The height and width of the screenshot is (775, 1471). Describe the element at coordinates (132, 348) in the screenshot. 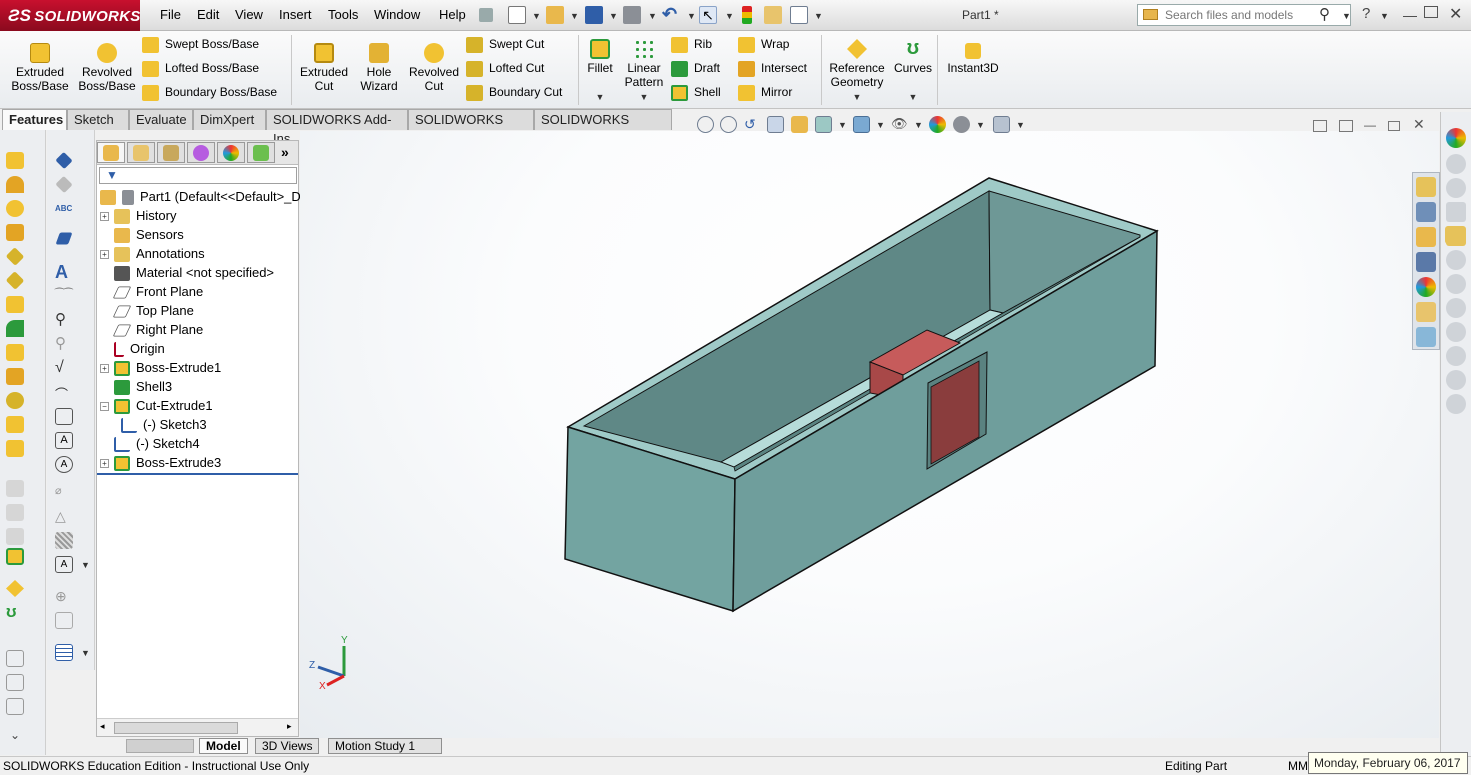

I see `tree-item: Origin` at that location.